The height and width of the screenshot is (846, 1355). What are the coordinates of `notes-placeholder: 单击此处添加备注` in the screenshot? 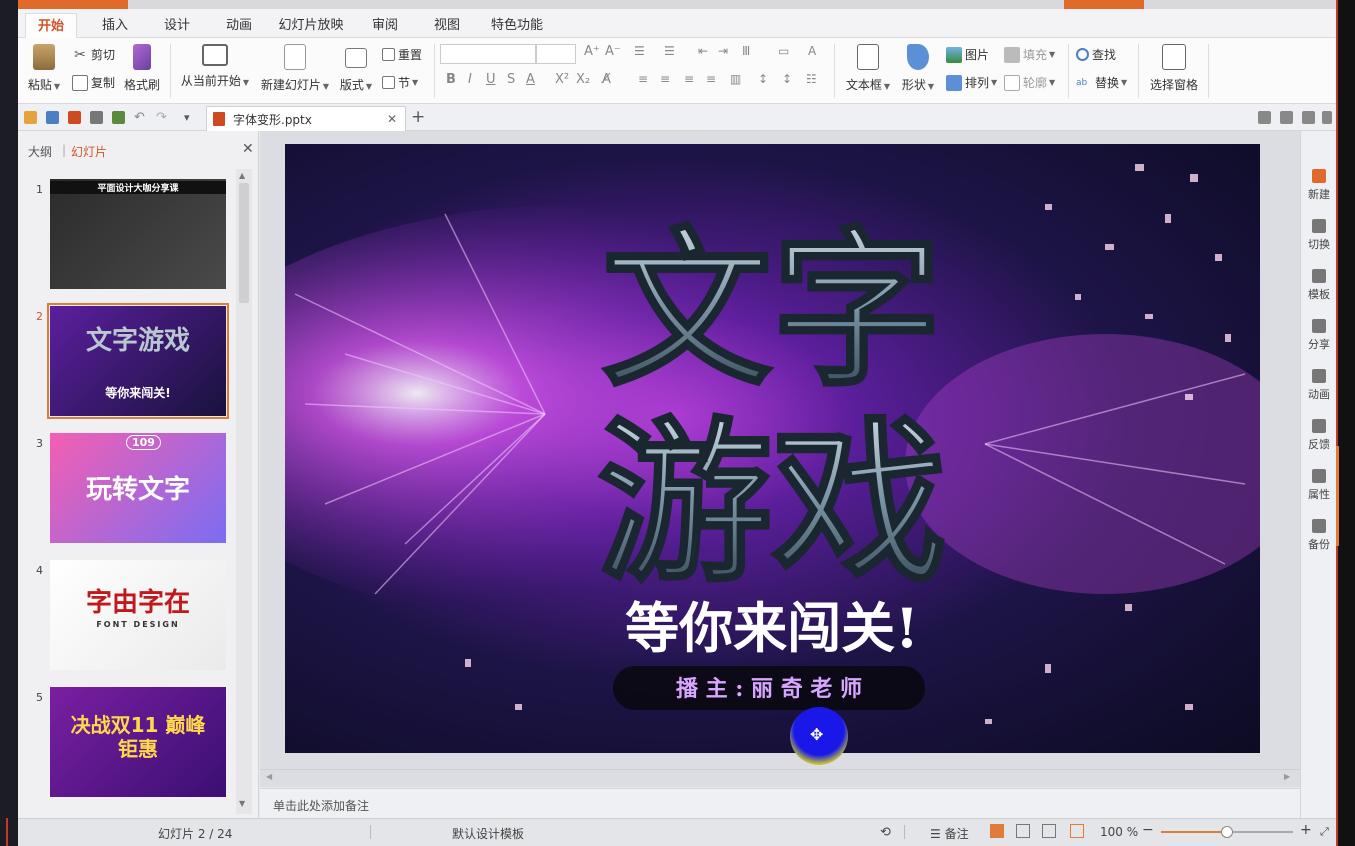 It's located at (321, 805).